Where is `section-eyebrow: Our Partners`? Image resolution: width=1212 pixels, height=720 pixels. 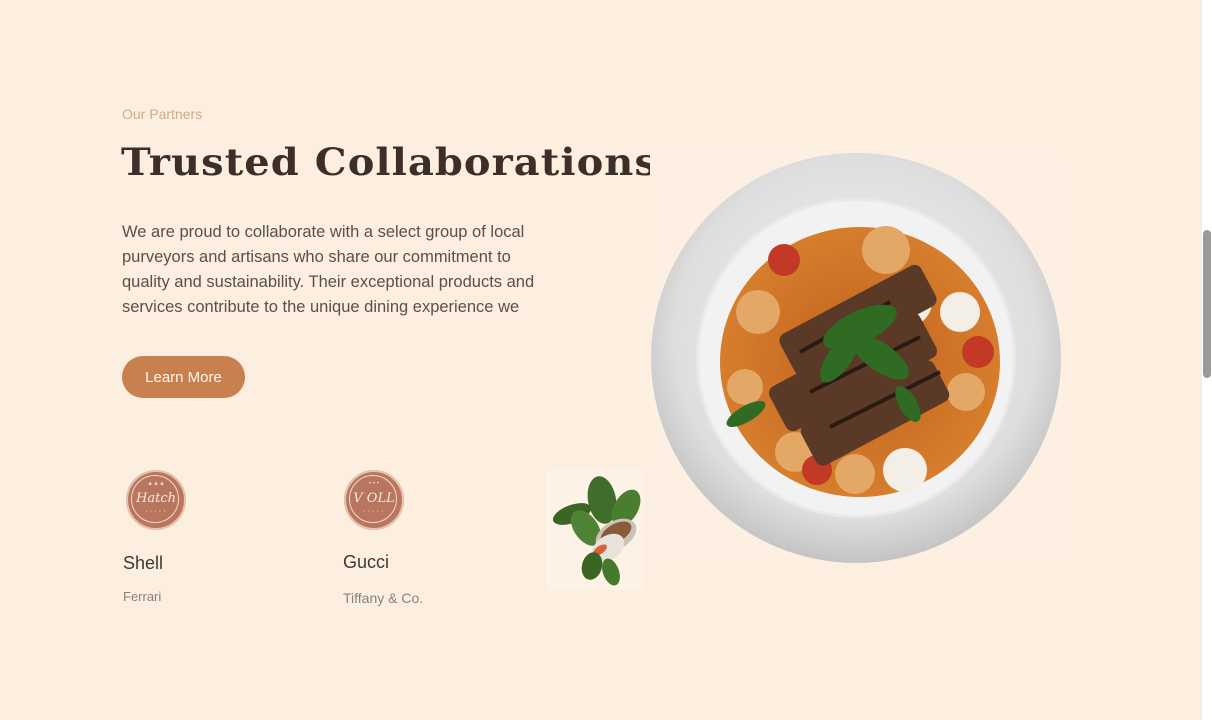
section-eyebrow: Our Partners is located at coordinates (162, 114).